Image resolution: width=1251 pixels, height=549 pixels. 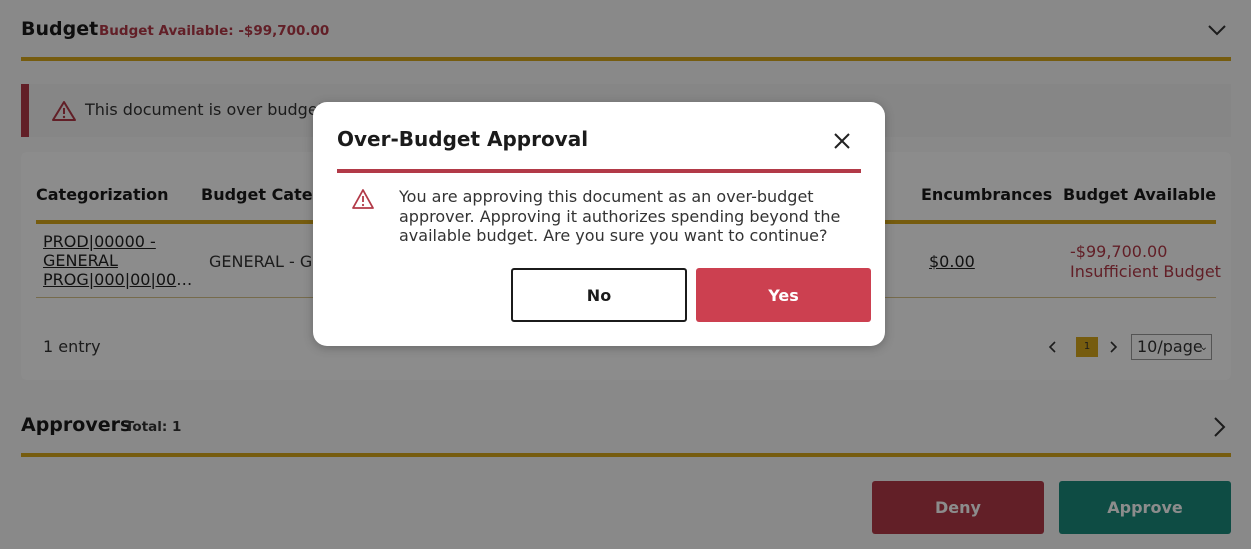 What do you see at coordinates (463, 139) in the screenshot?
I see `dialog-title: Over-Budget Approval` at bounding box center [463, 139].